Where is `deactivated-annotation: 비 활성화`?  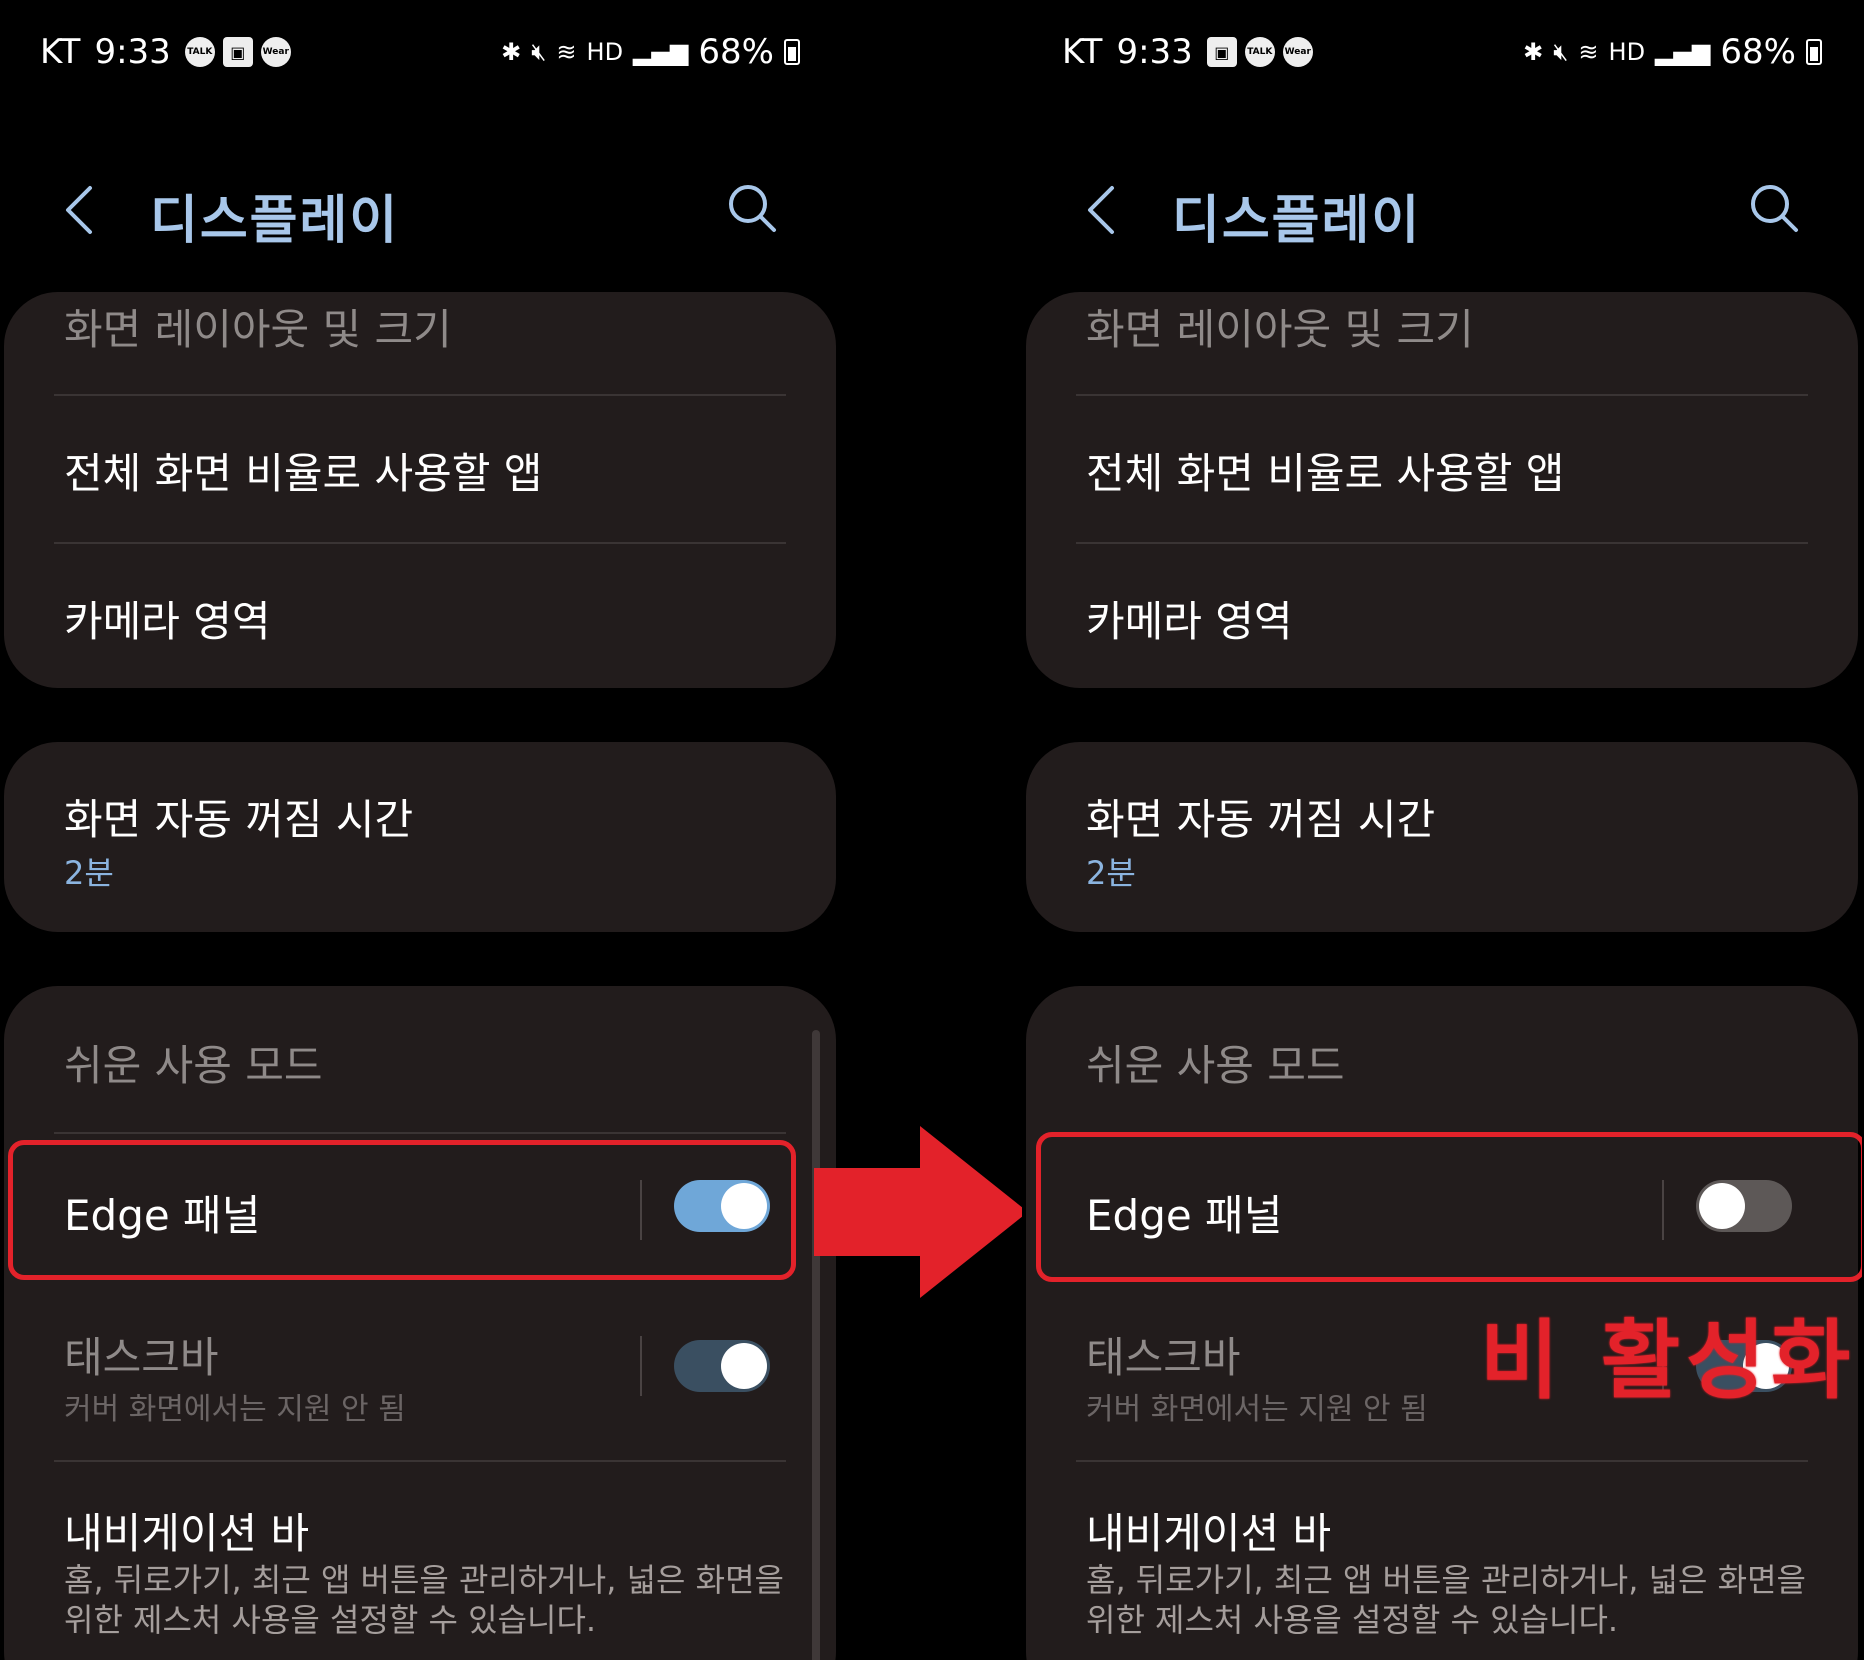
deactivated-annotation: 비 활성화 is located at coordinates (1668, 1361).